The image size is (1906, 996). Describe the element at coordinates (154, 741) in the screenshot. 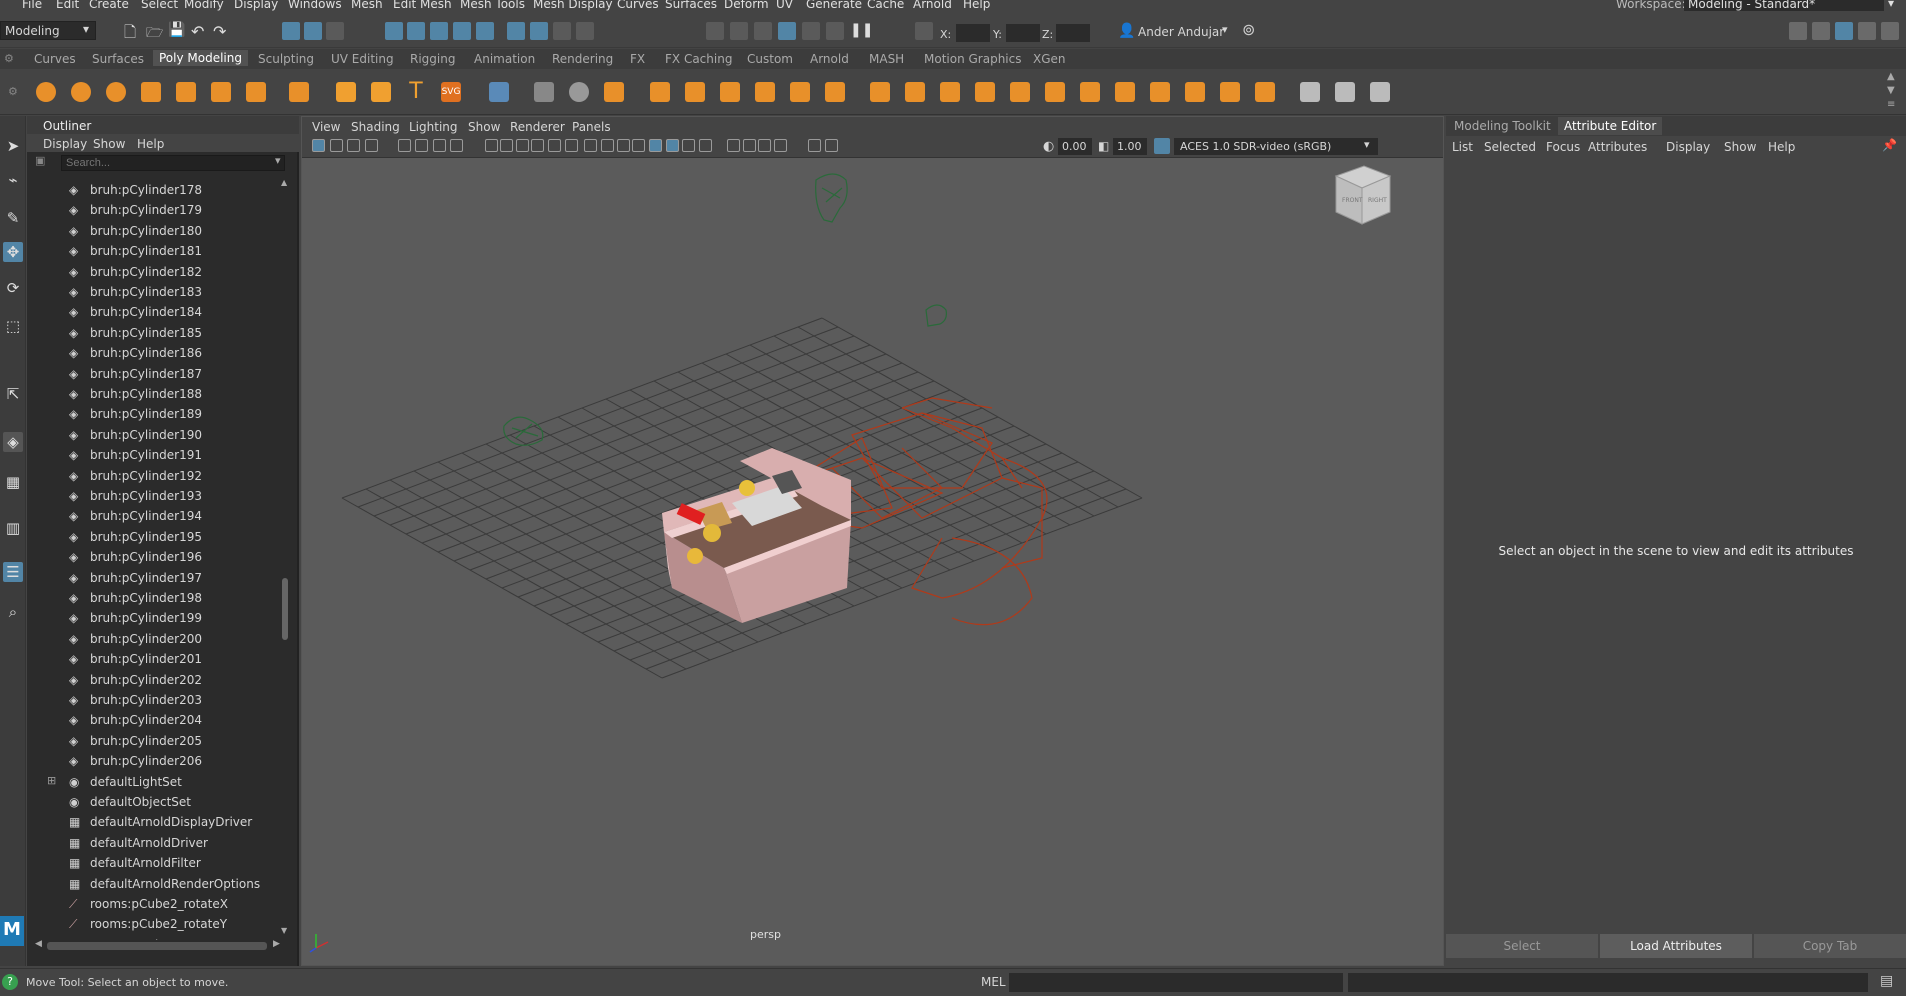

I see `outliner-item: ◈ bruh:pCylinder205` at that location.